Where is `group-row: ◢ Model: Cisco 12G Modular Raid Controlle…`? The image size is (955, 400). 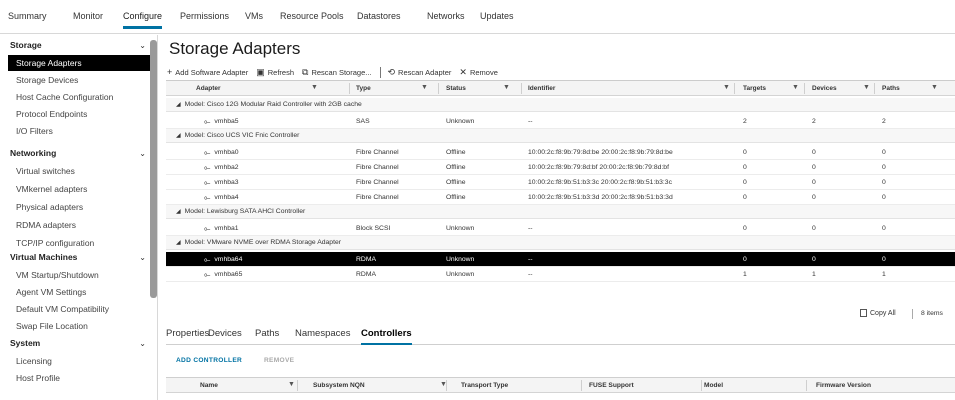
group-row: ◢ Model: Cisco 12G Modular Raid Controlle… is located at coordinates (560, 105).